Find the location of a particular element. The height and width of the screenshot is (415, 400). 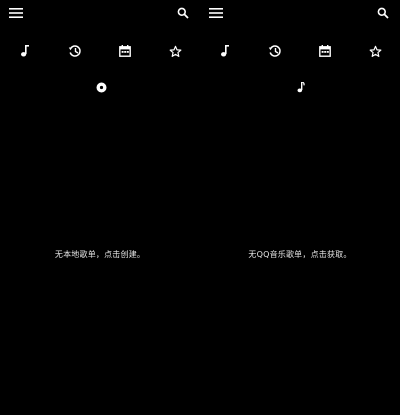

empty-playlist-message: 无QQ音乐歌单，点击获取。 is located at coordinates (300, 254).